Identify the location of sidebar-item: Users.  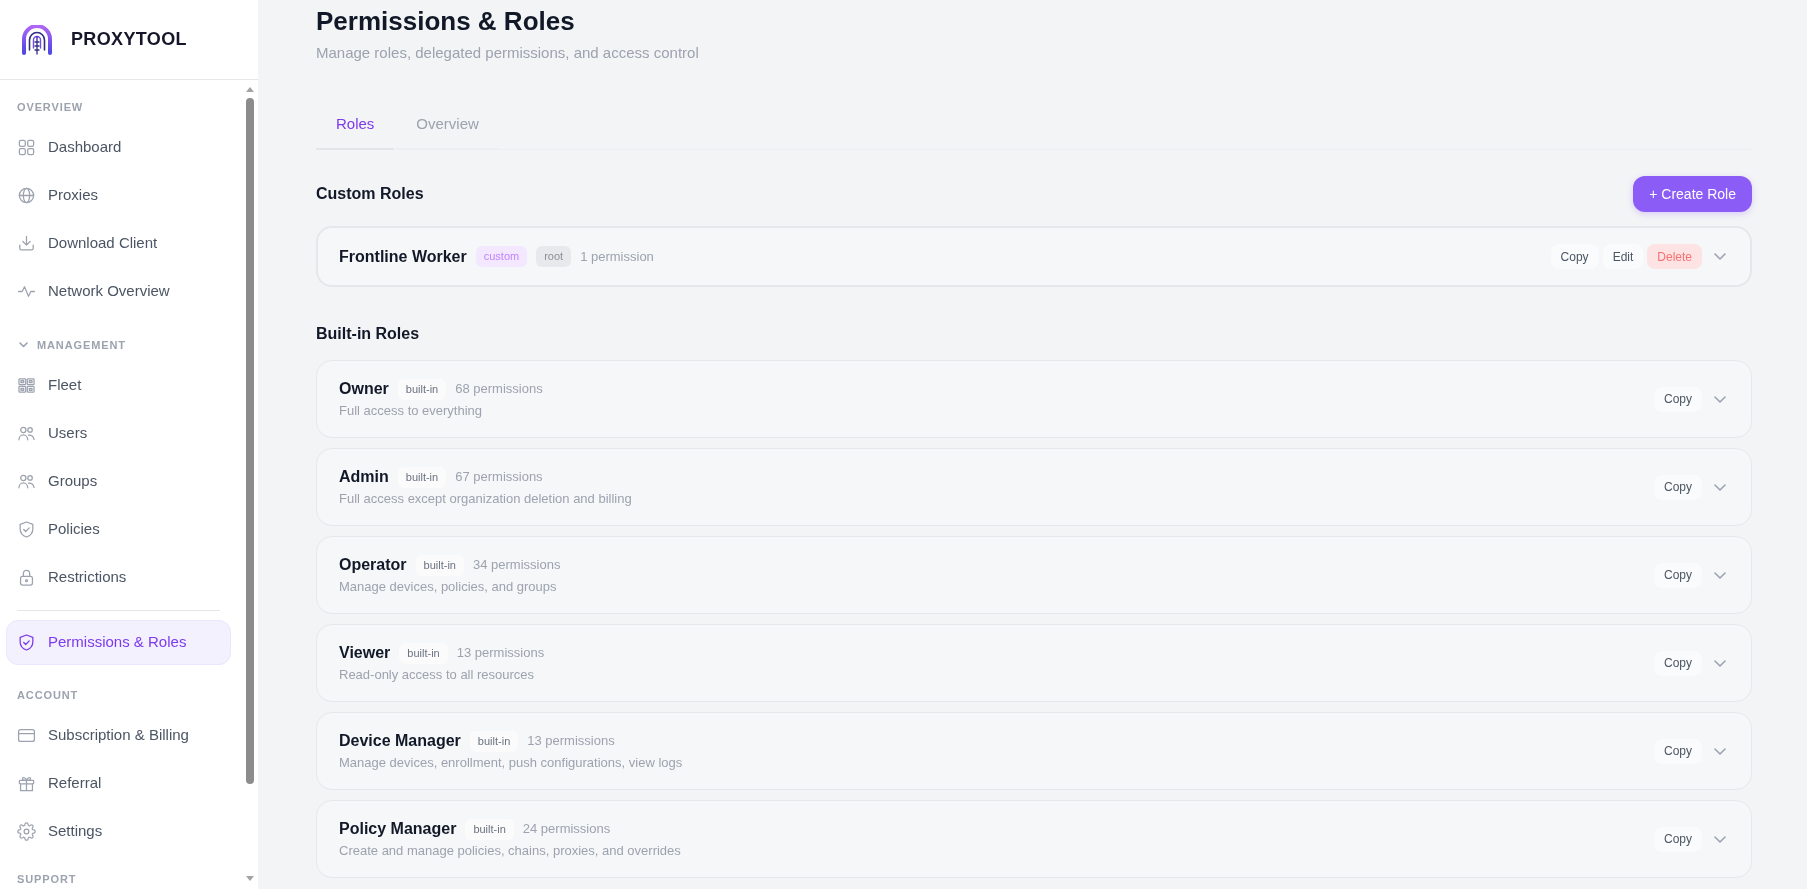
(48, 433).